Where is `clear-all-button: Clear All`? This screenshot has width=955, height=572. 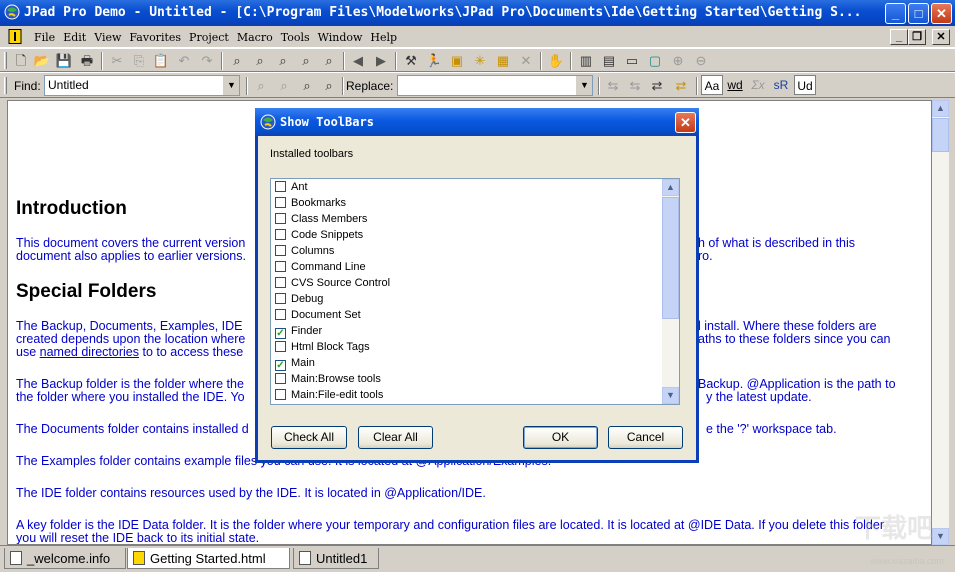 clear-all-button: Clear All is located at coordinates (395, 437).